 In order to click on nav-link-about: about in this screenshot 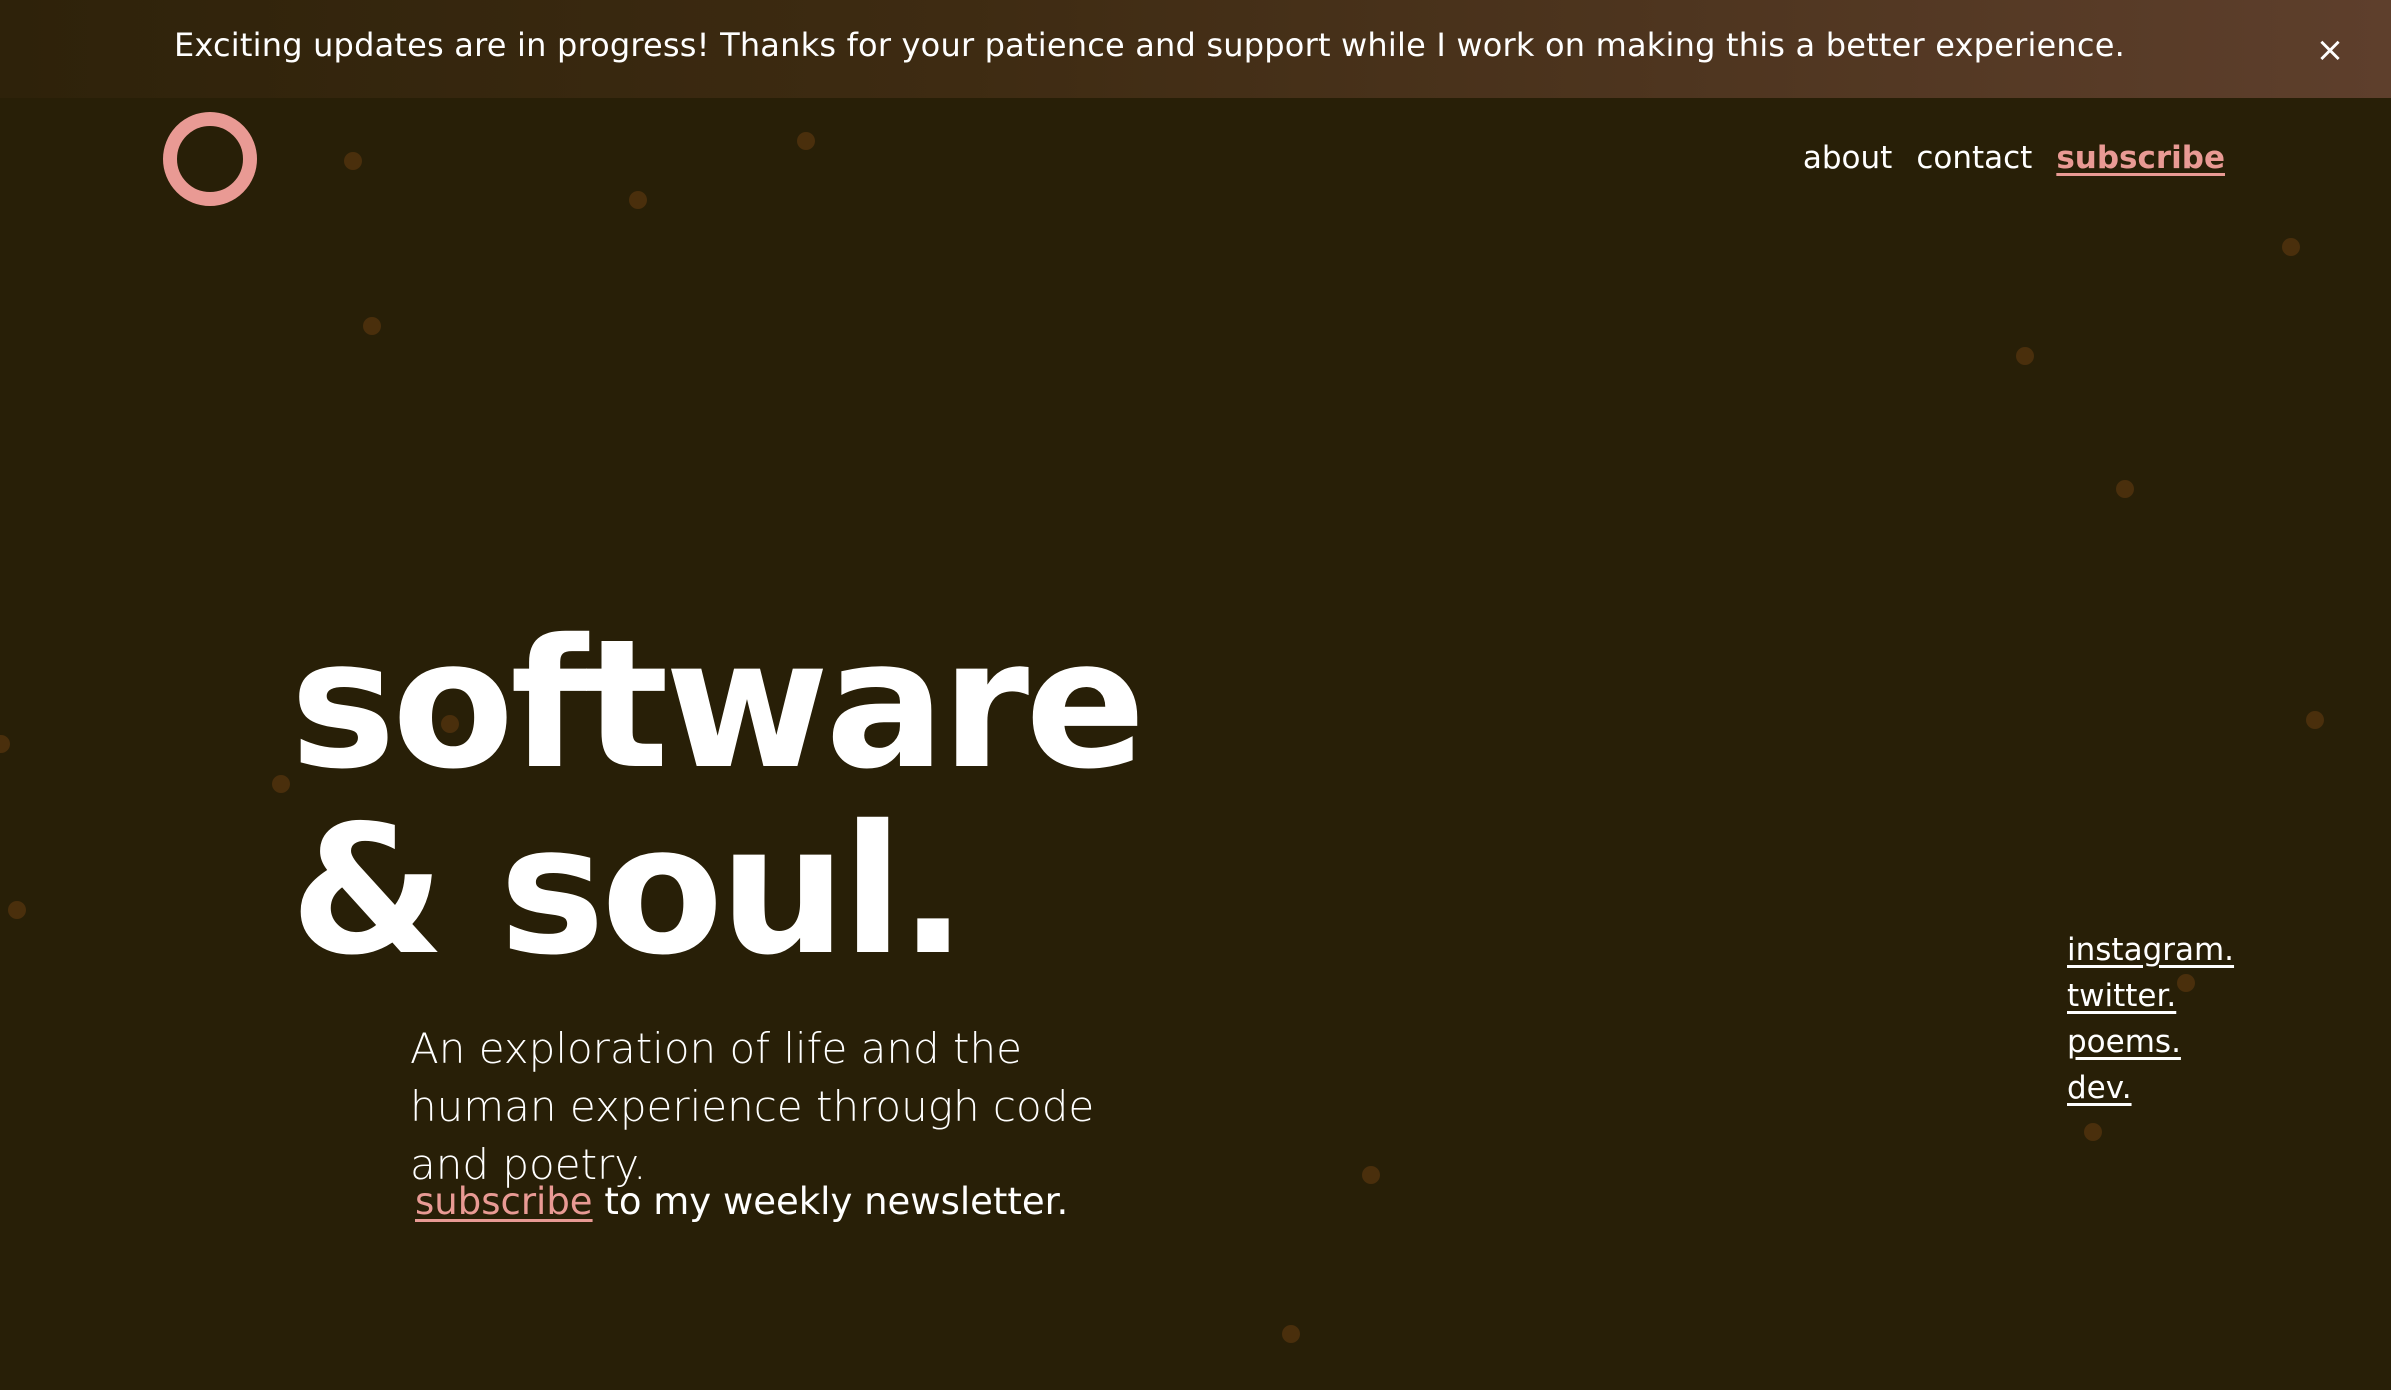, I will do `click(1847, 158)`.